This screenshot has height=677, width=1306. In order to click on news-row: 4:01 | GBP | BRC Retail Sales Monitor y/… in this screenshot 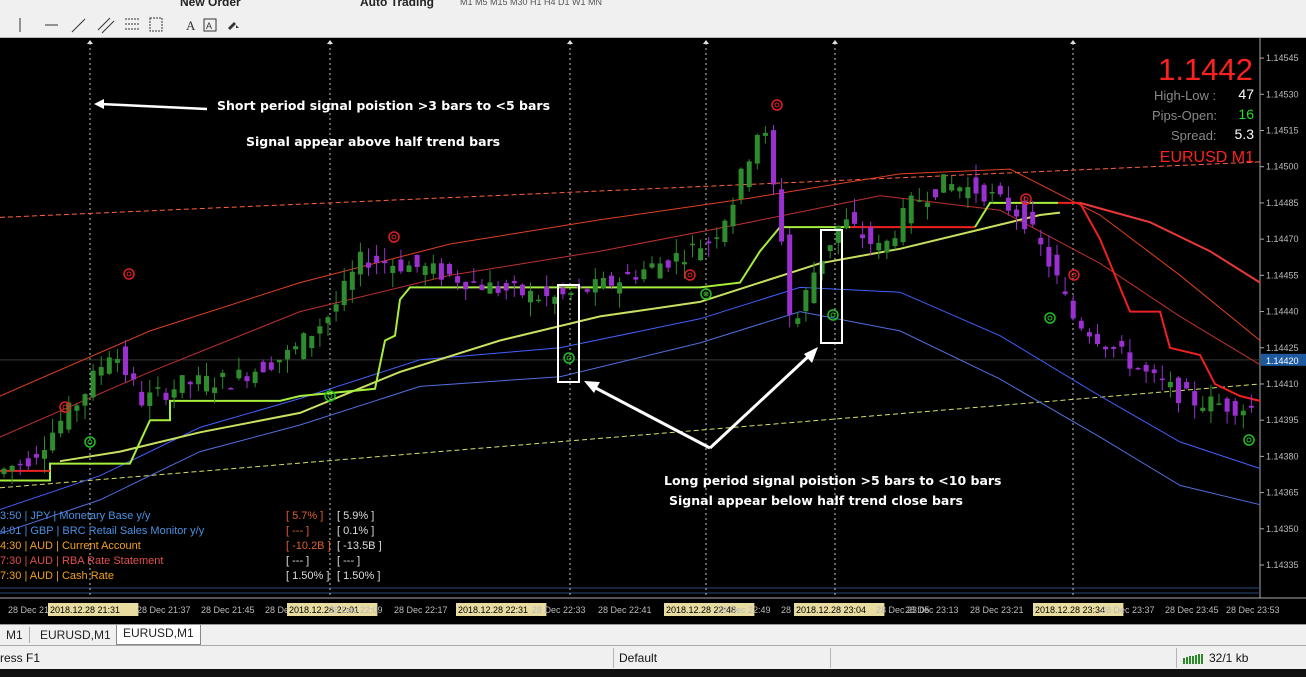, I will do `click(102, 531)`.